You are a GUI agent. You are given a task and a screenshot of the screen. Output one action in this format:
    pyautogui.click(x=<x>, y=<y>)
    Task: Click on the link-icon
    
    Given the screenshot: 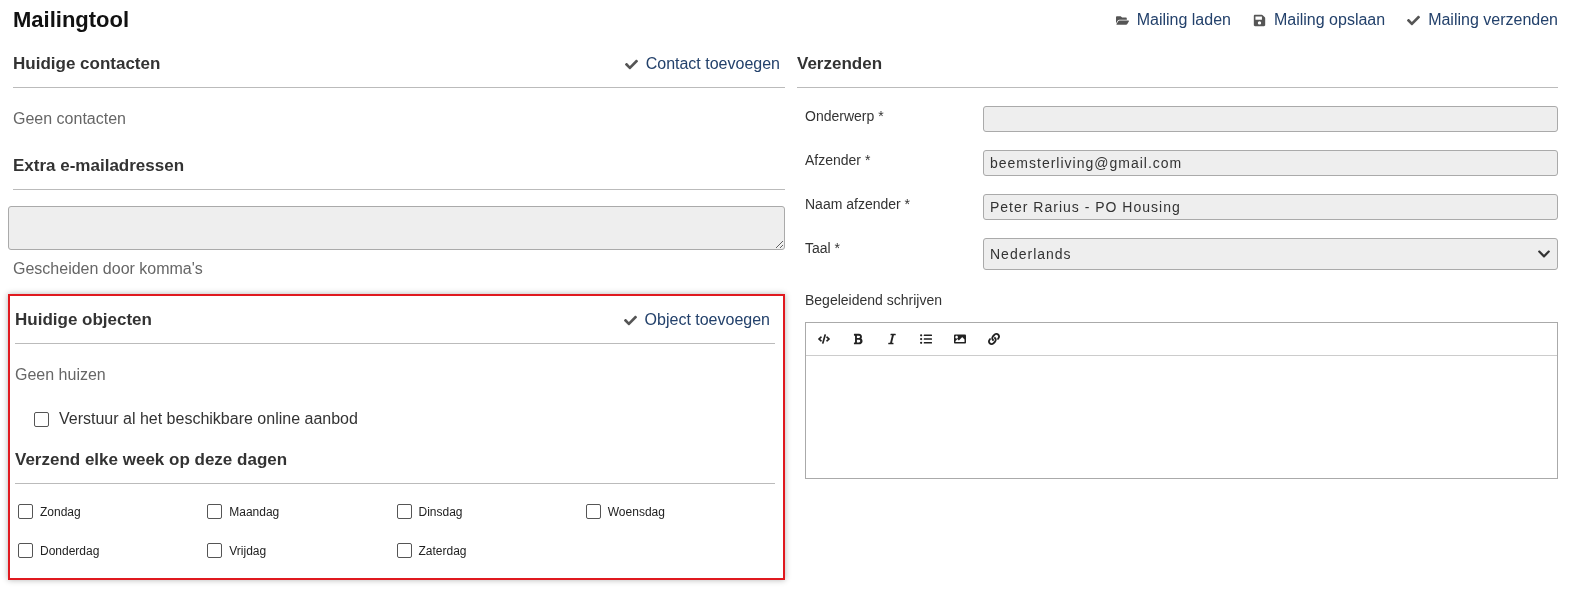 What is the action you would take?
    pyautogui.click(x=994, y=339)
    